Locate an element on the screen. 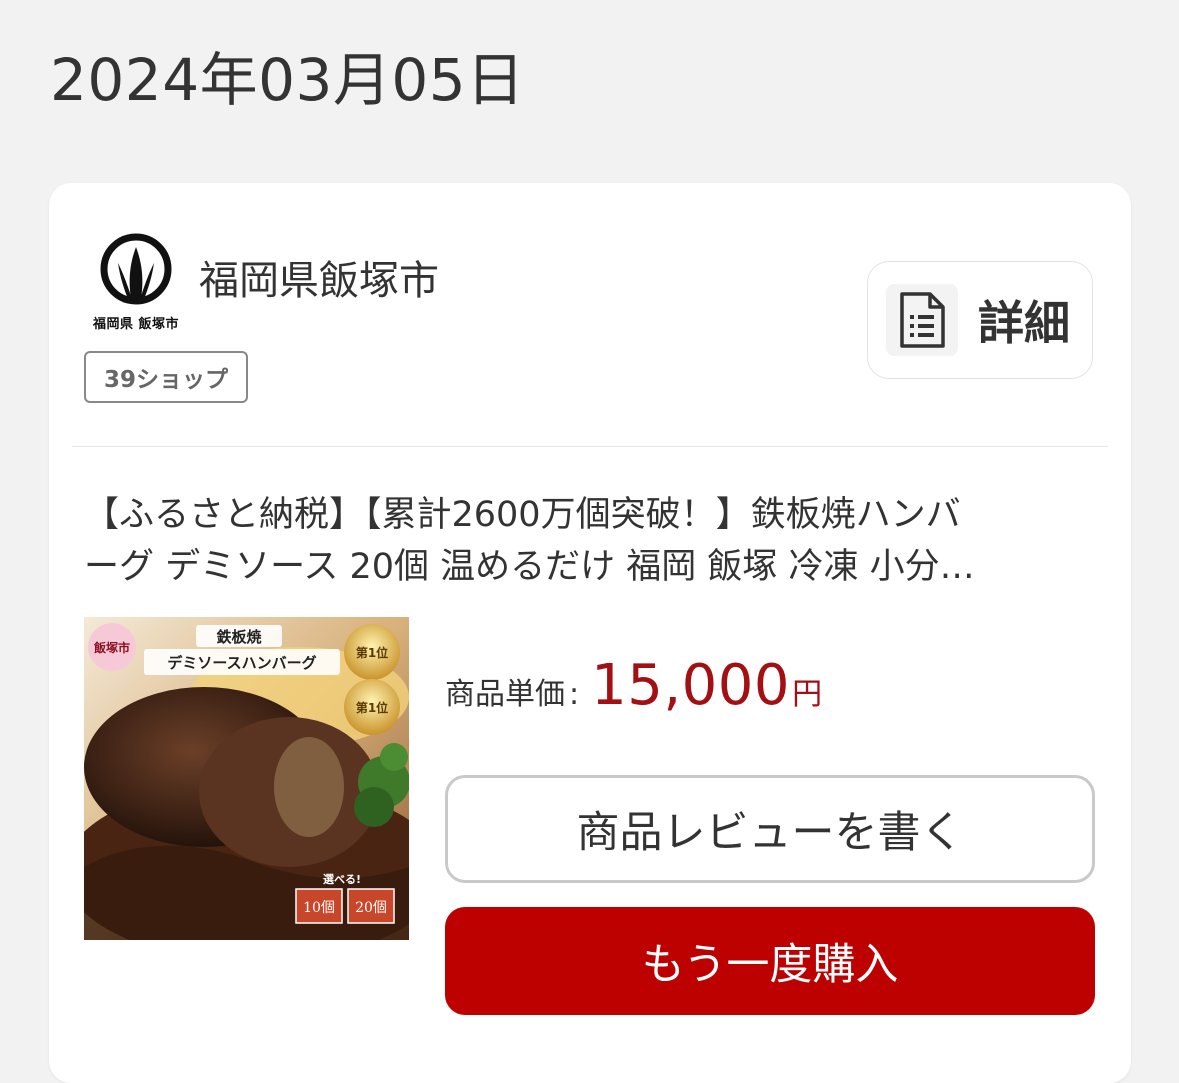 This screenshot has width=1179, height=1083. price-value: 15,000 is located at coordinates (691, 685).